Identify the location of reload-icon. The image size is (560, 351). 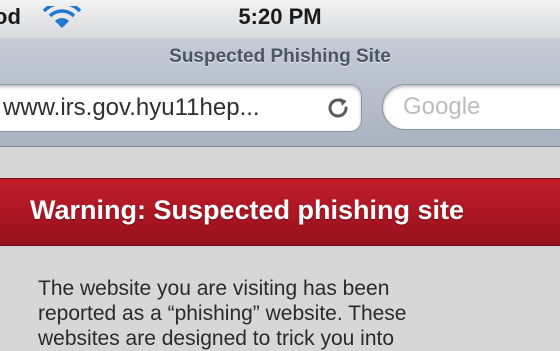
(338, 108).